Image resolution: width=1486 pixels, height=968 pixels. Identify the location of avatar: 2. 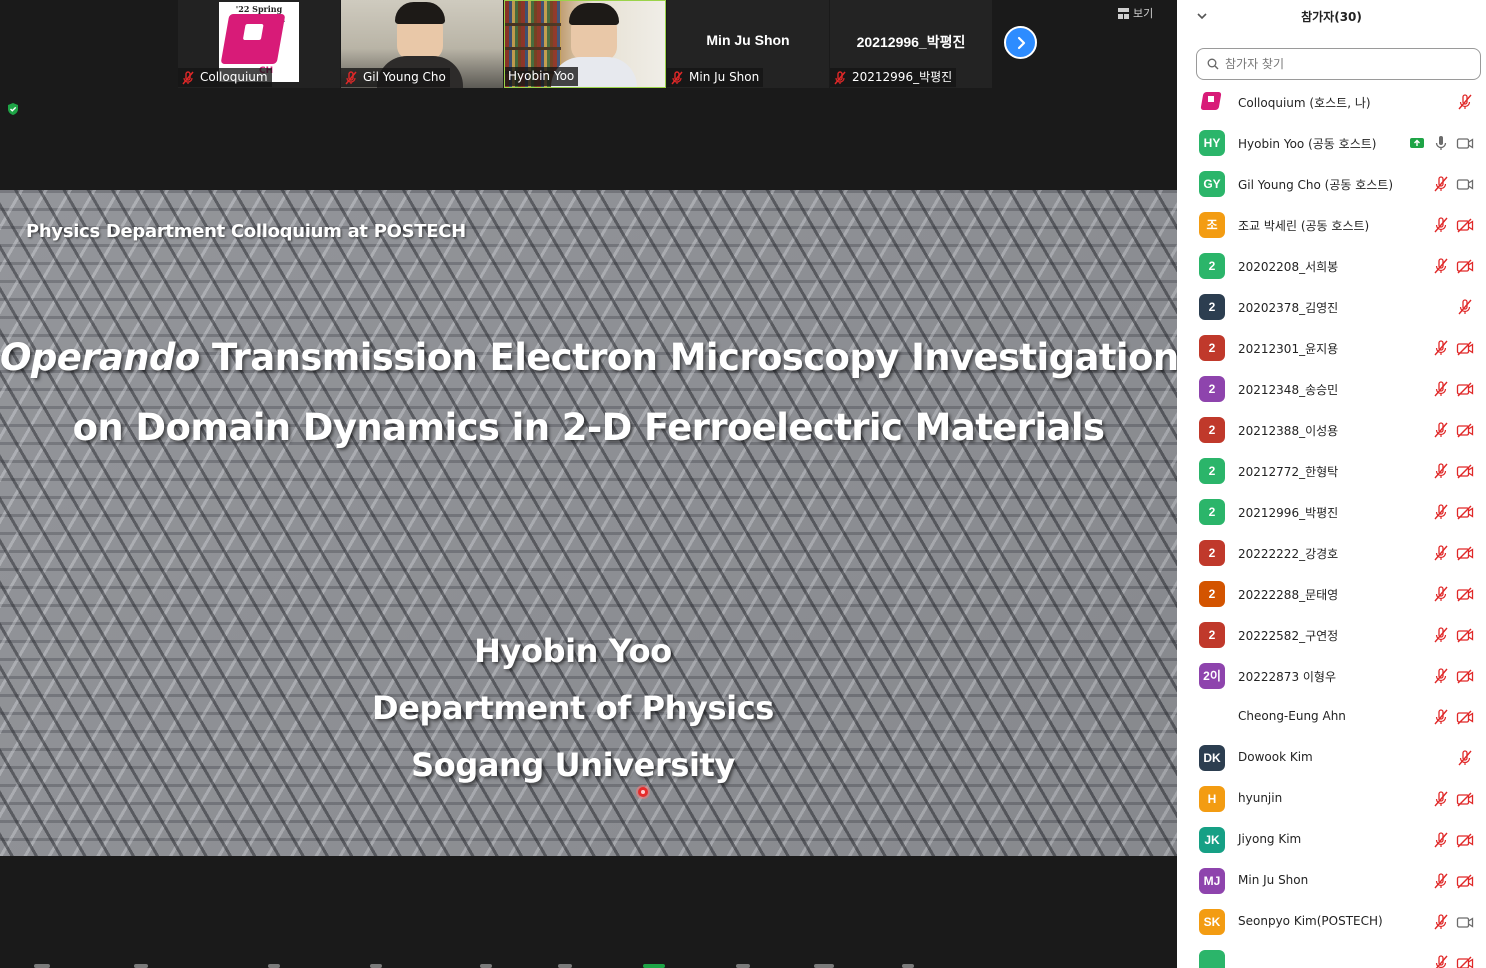
(1212, 266).